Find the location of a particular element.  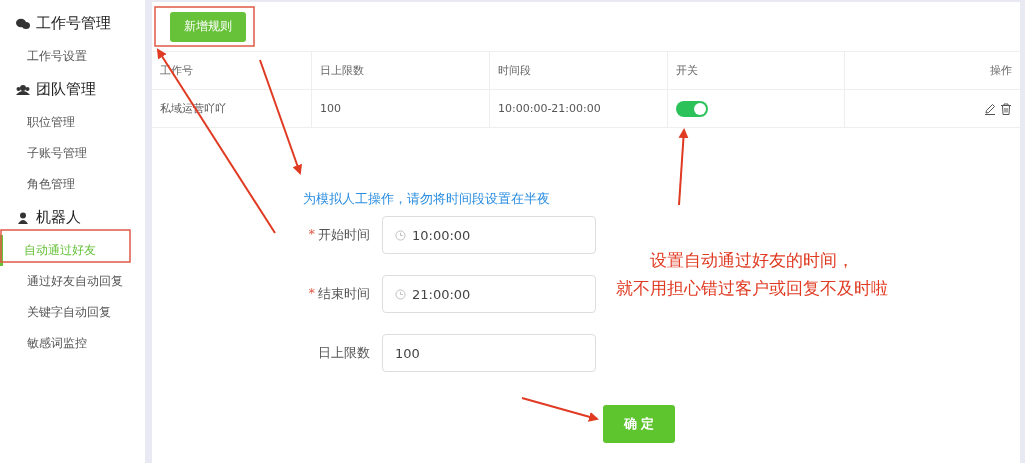

menu-group-title: 机器人 is located at coordinates (58, 217).